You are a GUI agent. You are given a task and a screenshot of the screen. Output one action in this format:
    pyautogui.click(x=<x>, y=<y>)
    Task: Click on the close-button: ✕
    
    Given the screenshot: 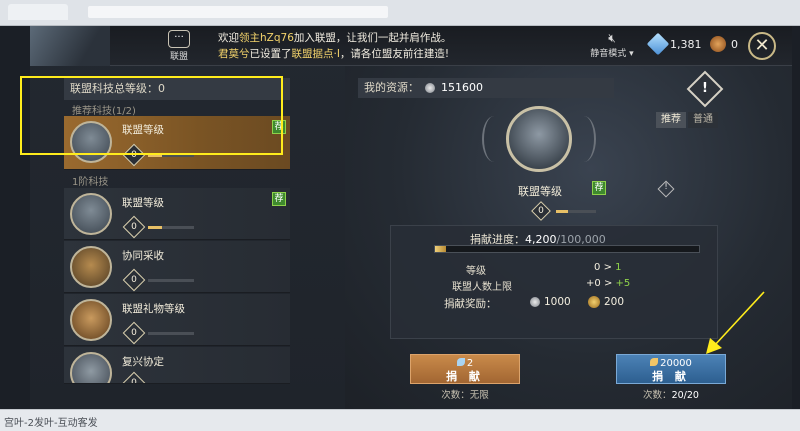 What is the action you would take?
    pyautogui.click(x=762, y=46)
    